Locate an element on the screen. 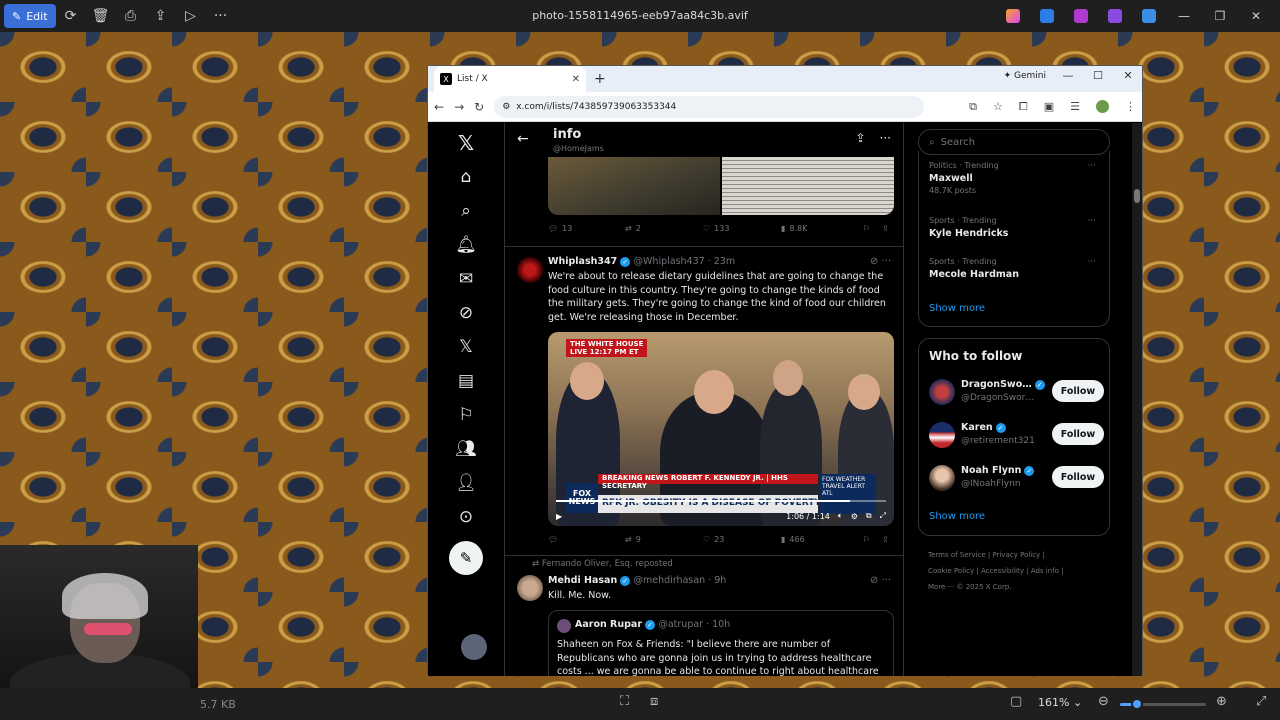 The image size is (1280, 720). ads-info-link: Ads info is located at coordinates (1045, 571).